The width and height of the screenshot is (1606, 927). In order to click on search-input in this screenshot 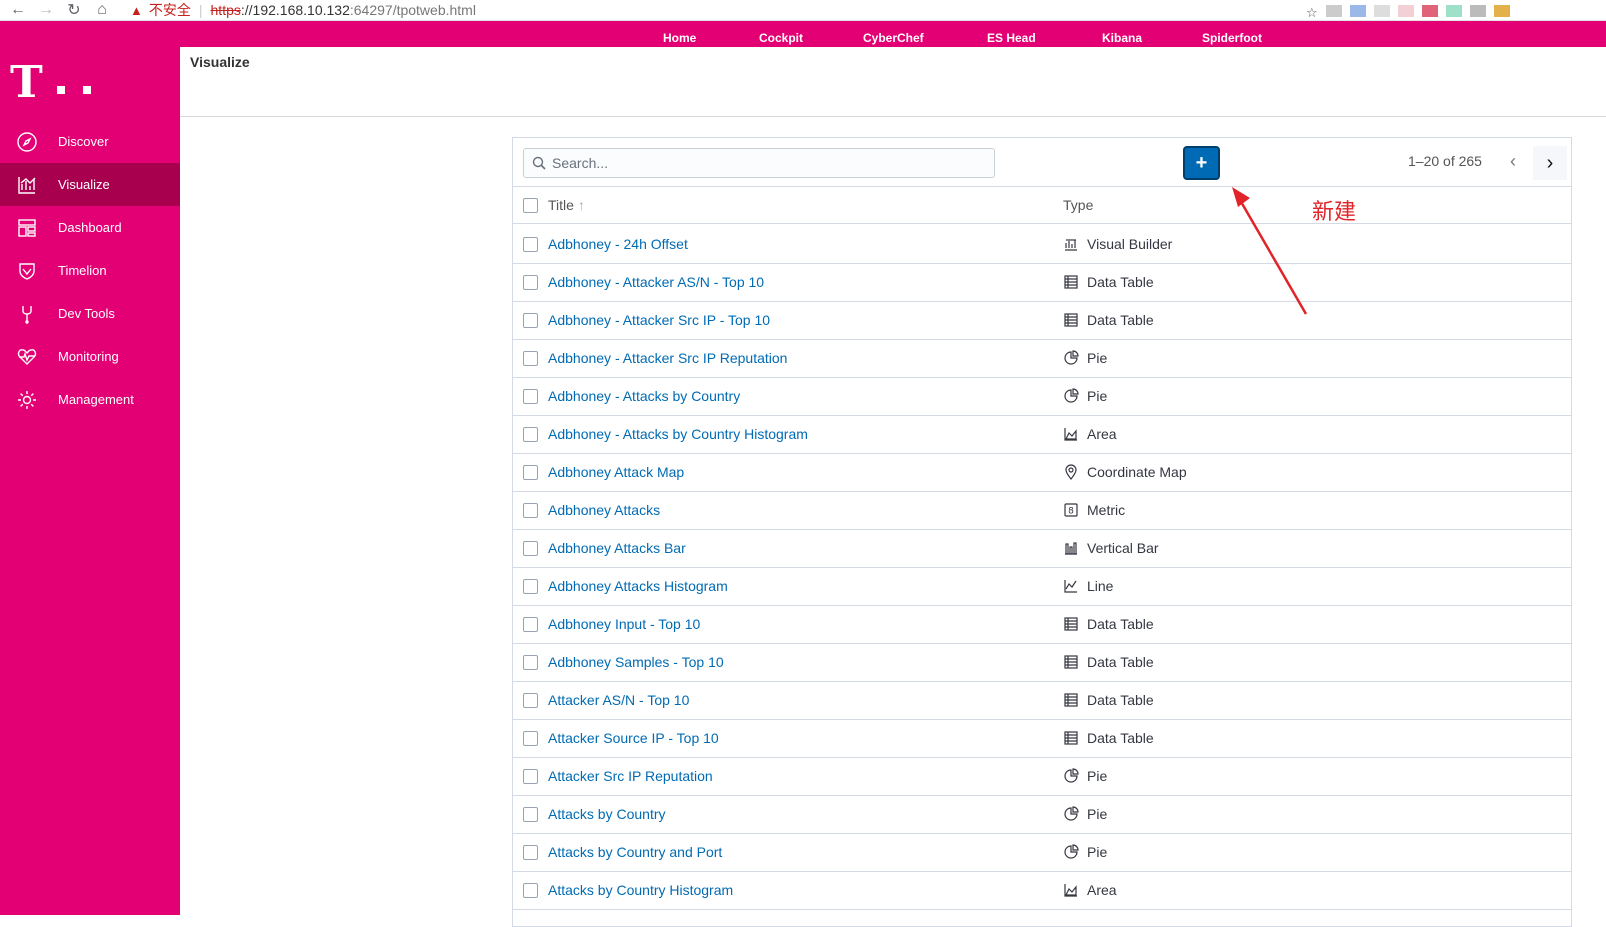, I will do `click(762, 163)`.